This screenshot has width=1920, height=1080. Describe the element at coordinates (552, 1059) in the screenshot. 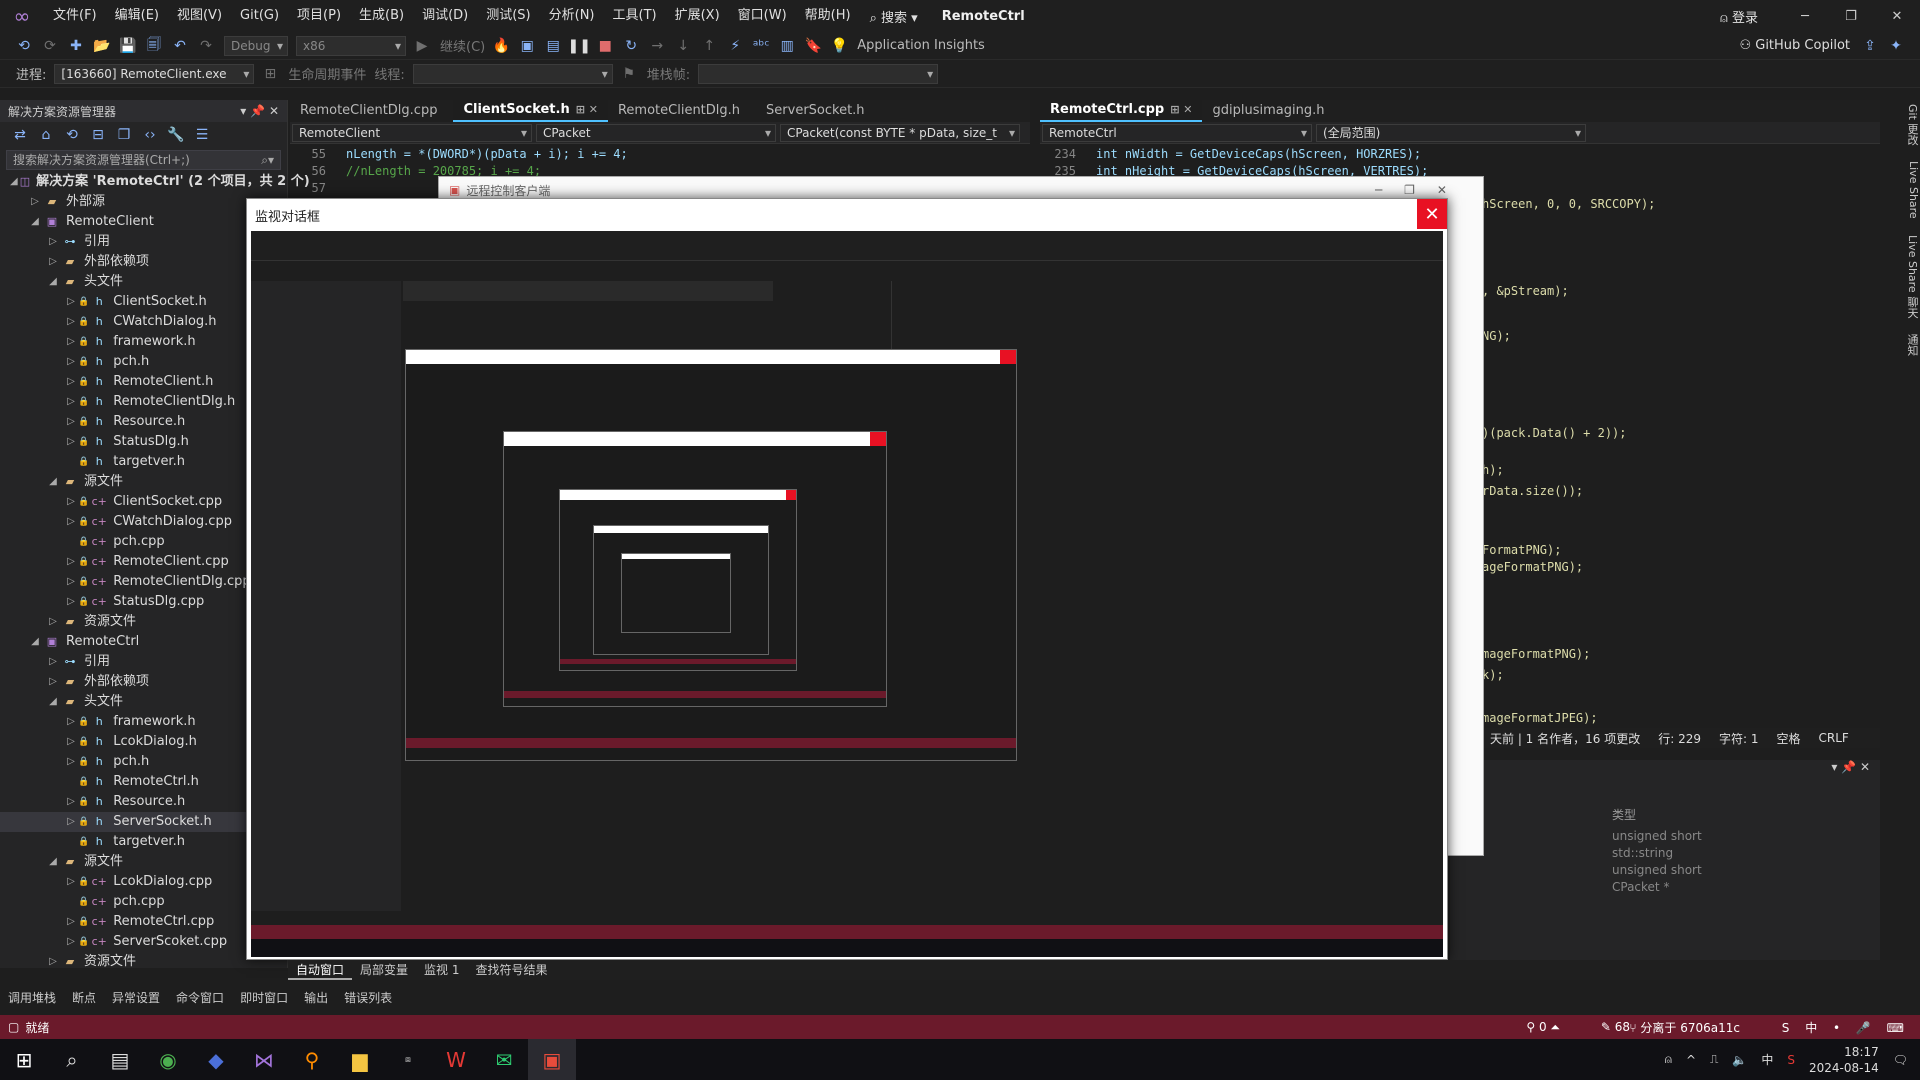

I see `remote-client-task-icon: ▣` at that location.